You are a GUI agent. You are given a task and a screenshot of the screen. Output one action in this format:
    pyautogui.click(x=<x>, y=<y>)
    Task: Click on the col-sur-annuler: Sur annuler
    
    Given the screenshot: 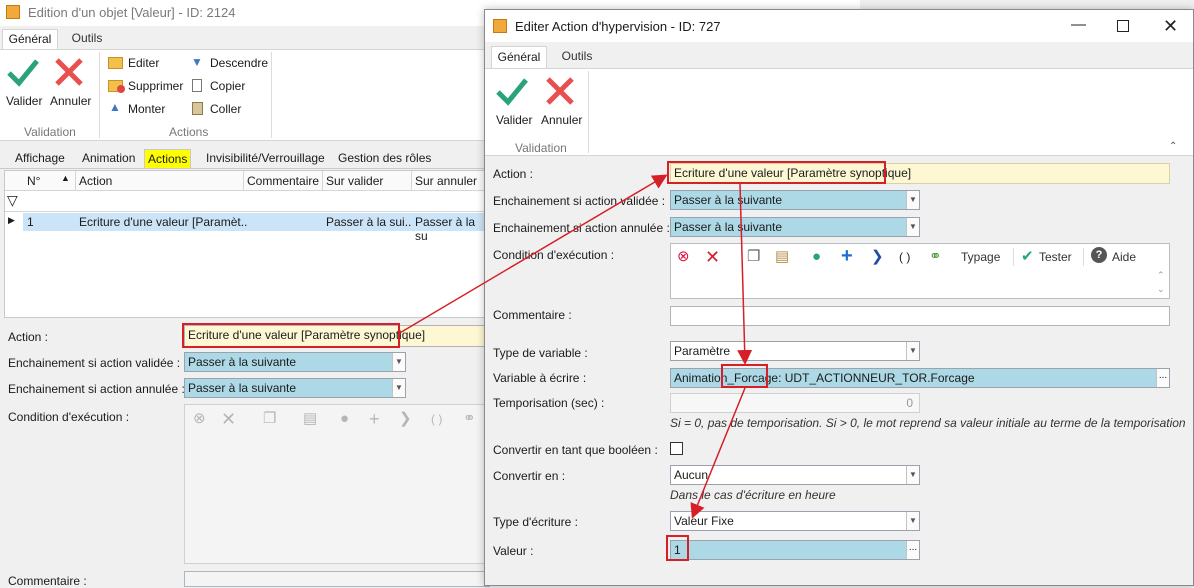 What is the action you would take?
    pyautogui.click(x=446, y=181)
    